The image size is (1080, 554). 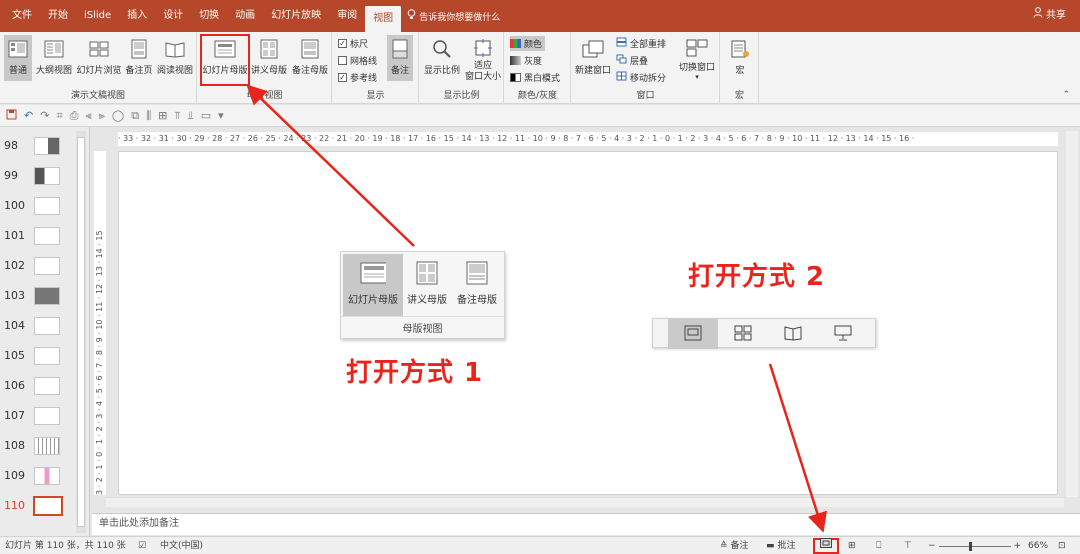 What do you see at coordinates (245, 16) in the screenshot?
I see `tab-animations: 动画` at bounding box center [245, 16].